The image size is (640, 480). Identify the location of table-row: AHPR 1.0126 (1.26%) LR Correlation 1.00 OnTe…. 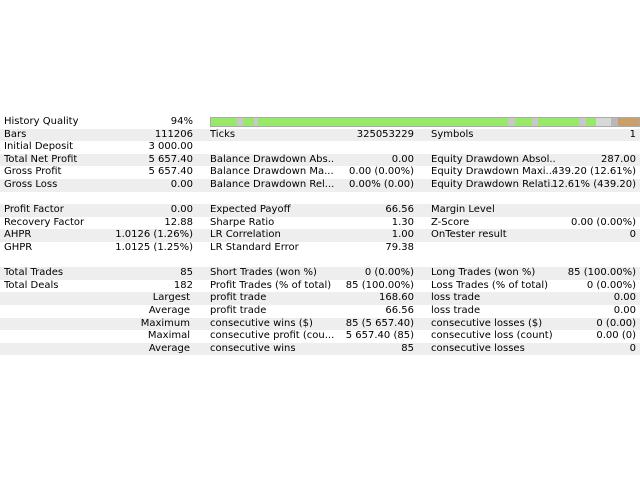
(320, 235).